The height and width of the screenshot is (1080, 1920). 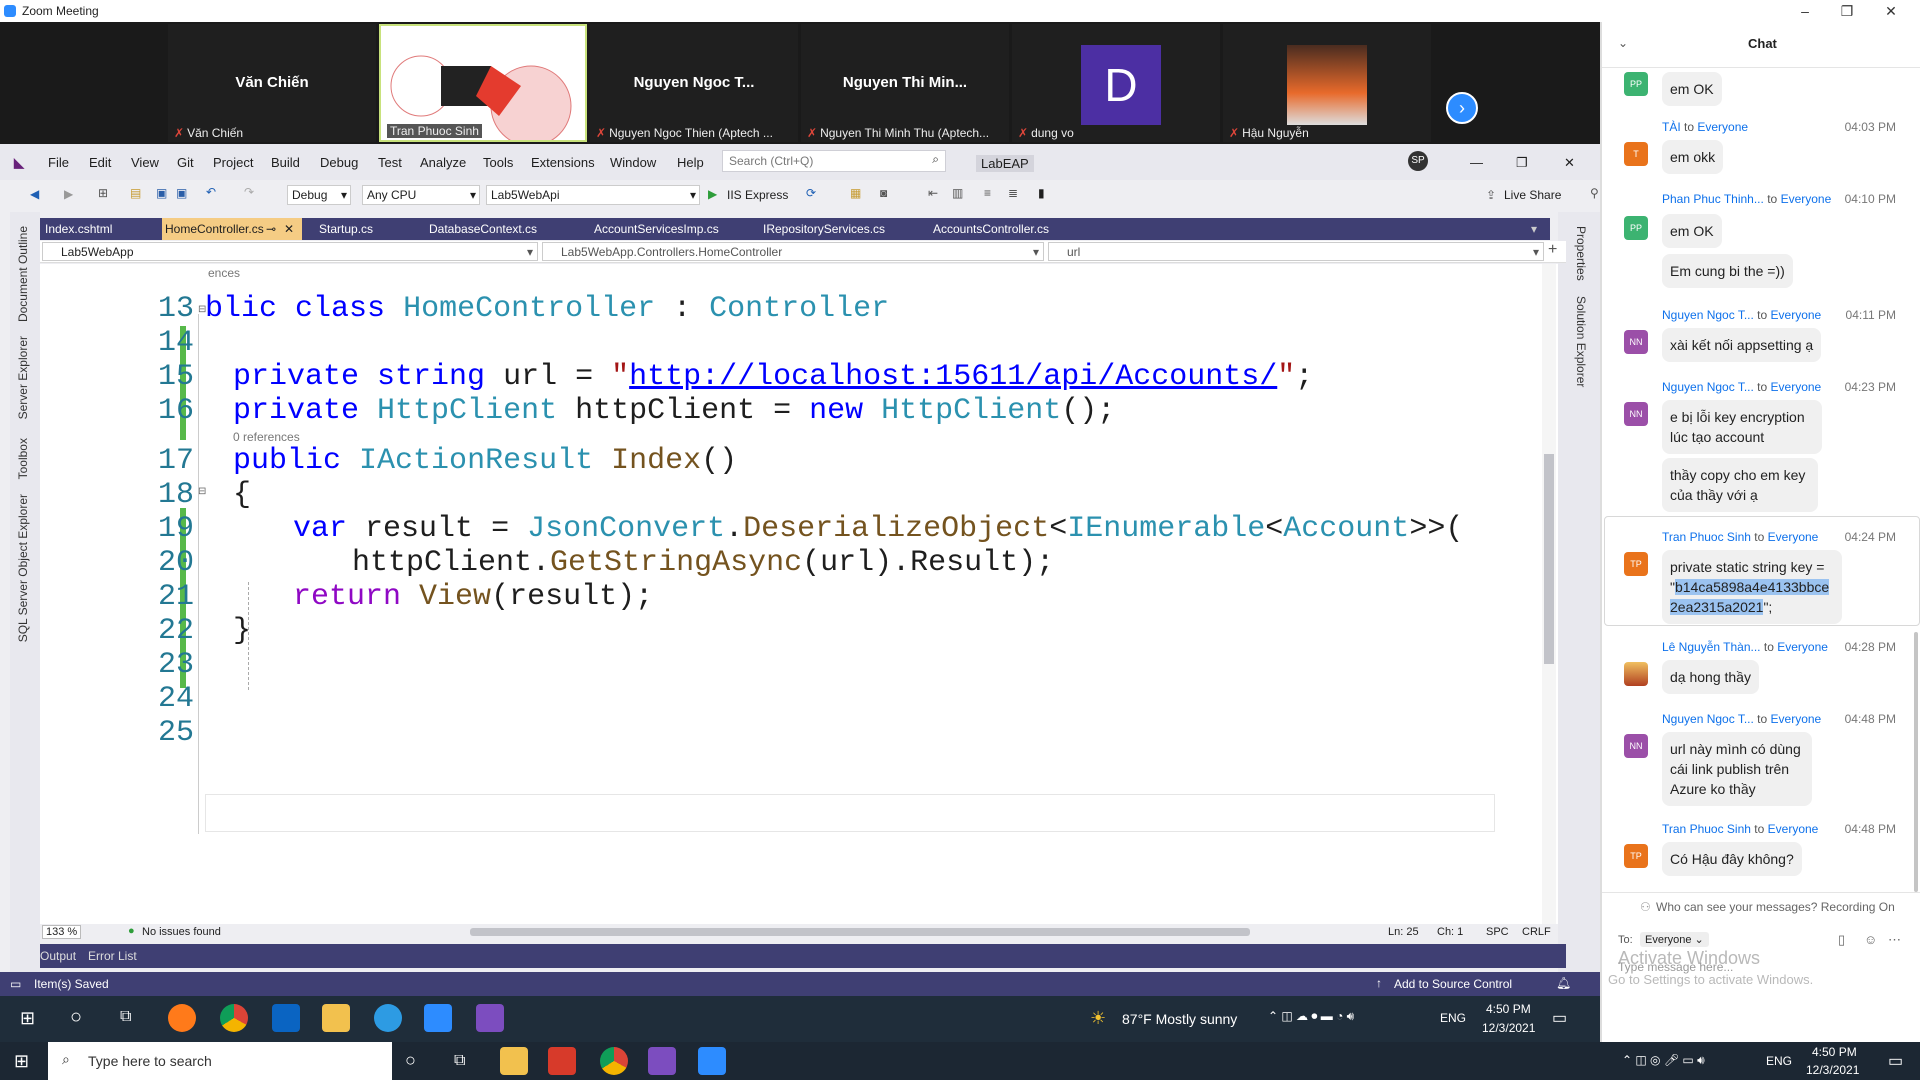 What do you see at coordinates (23, 568) in the screenshot?
I see `sql-object-explorer-tab: SQL Server Object Explorer` at bounding box center [23, 568].